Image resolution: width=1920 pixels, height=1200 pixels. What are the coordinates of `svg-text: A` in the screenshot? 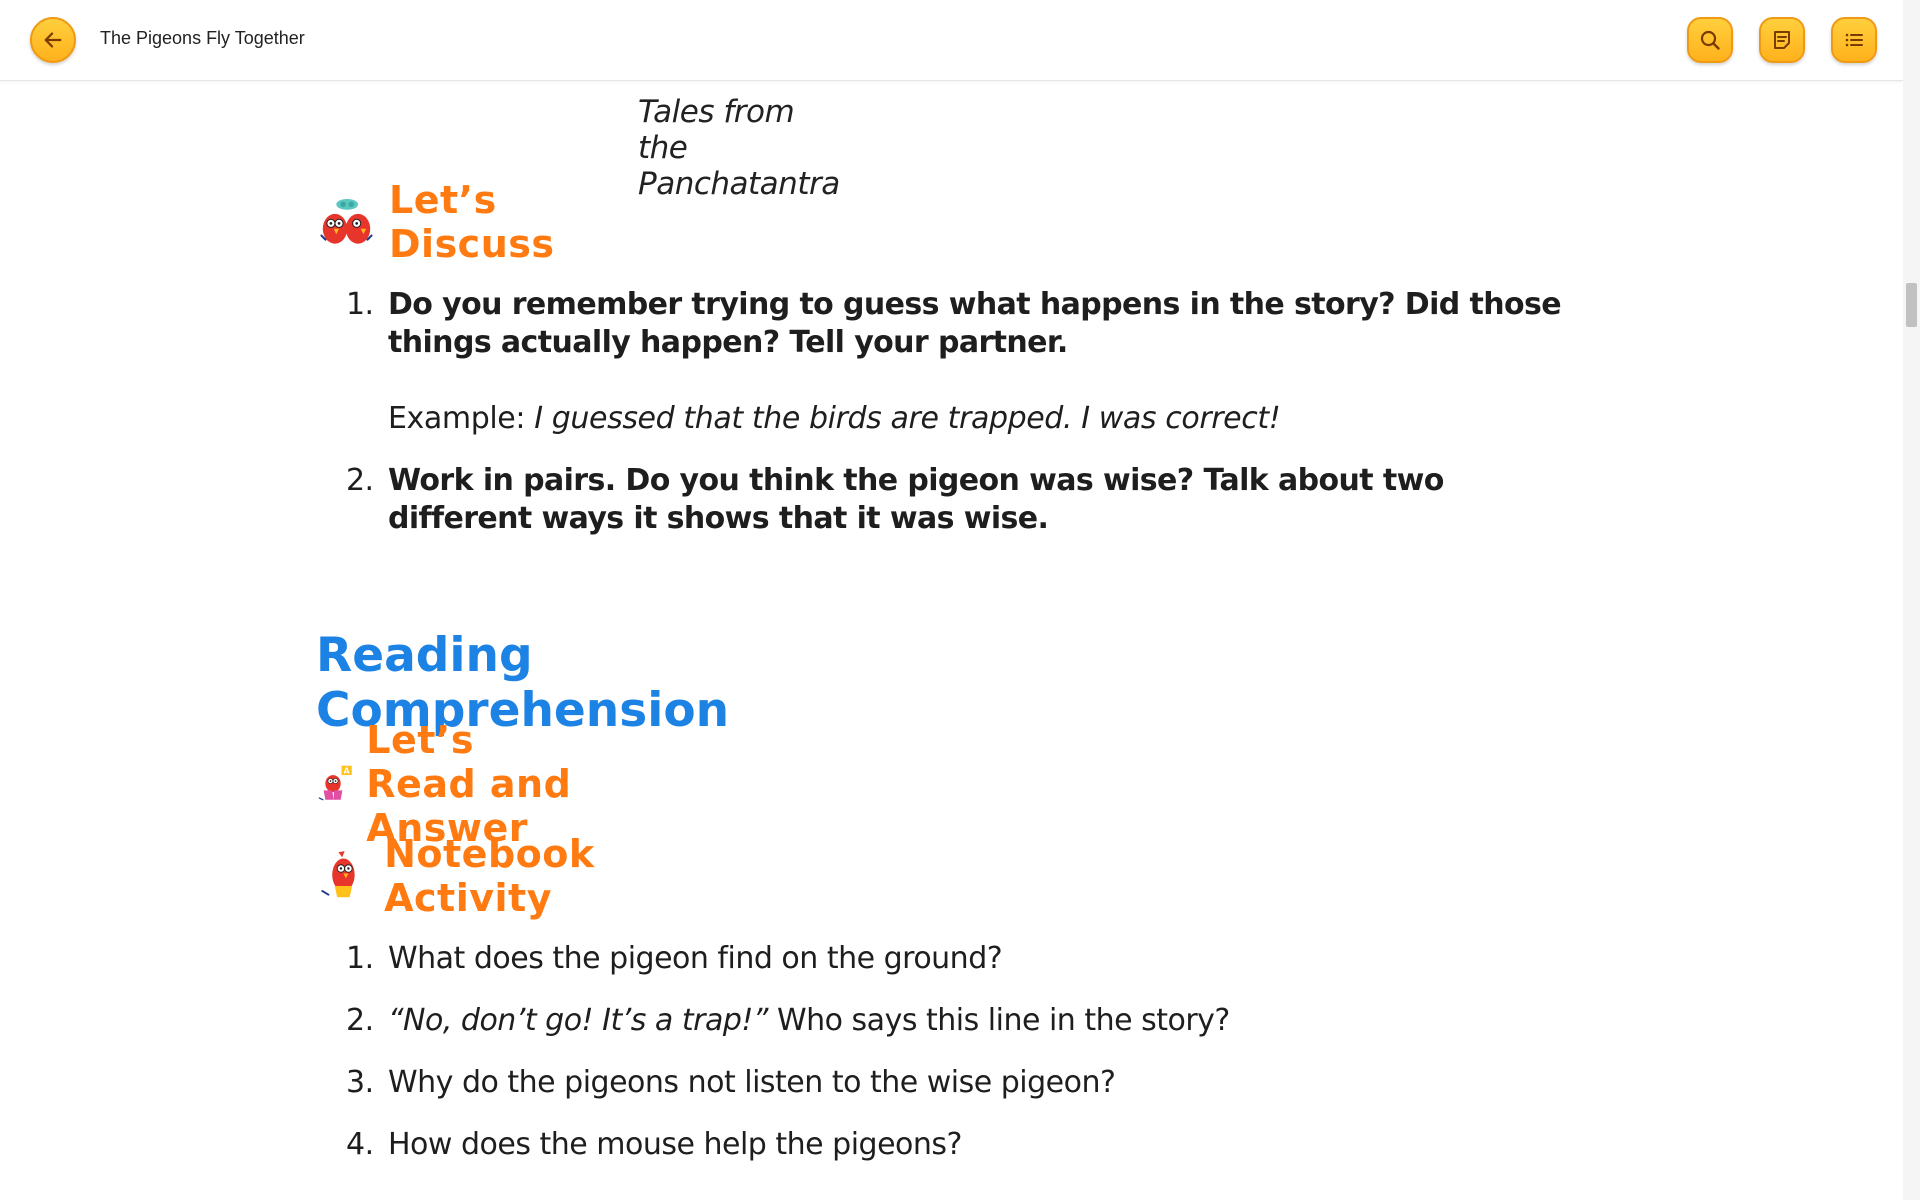 It's located at (347, 770).